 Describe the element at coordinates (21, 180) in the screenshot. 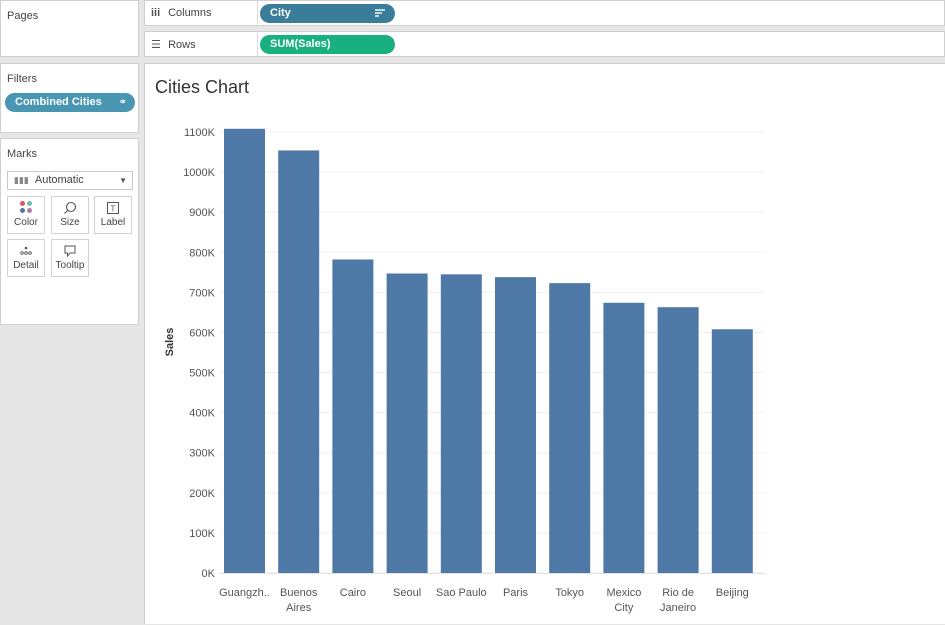

I see `bar-chart-icon: ▮▮▮` at that location.